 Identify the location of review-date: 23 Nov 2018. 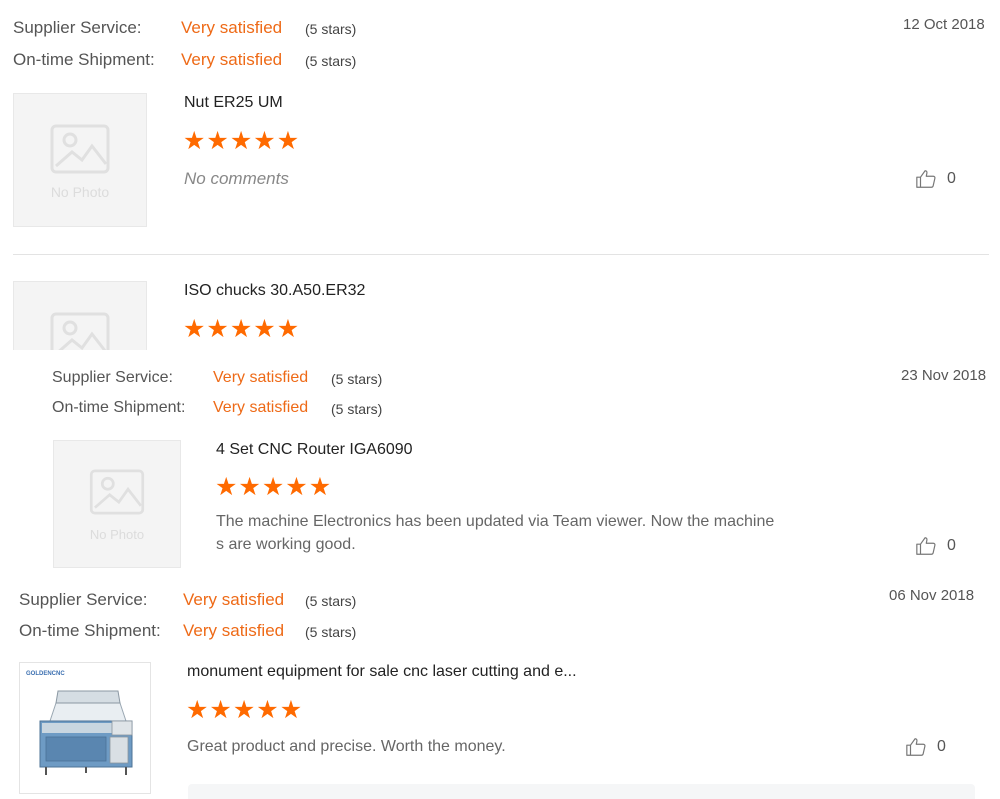
(944, 375).